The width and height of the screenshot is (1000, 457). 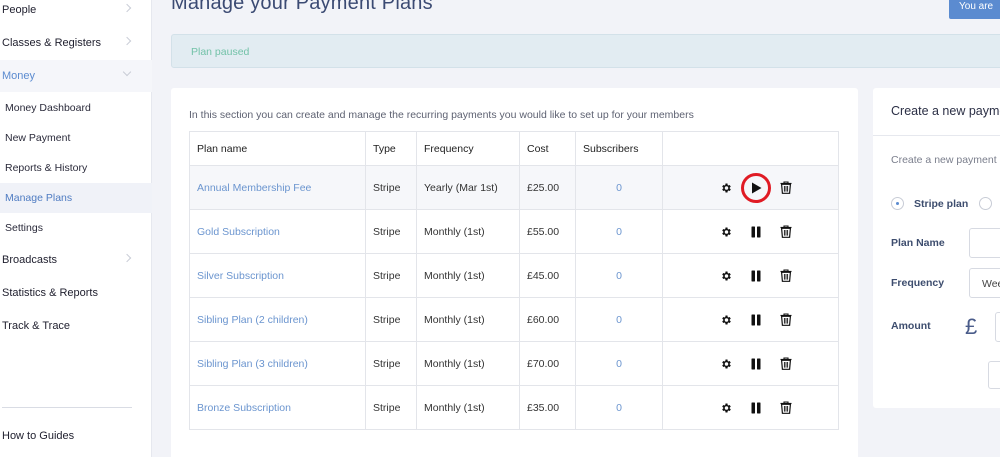 What do you see at coordinates (918, 243) in the screenshot?
I see `plan-name-label: Plan Name` at bounding box center [918, 243].